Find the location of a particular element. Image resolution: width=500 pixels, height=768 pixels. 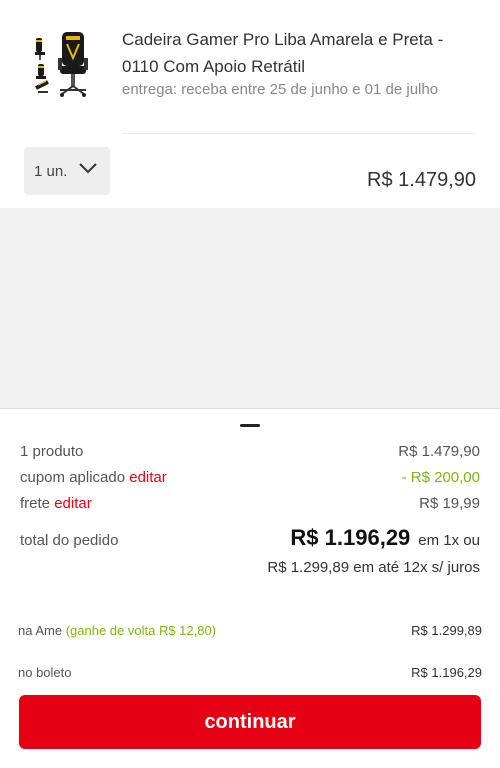

sheet-drag-handle is located at coordinates (250, 425).